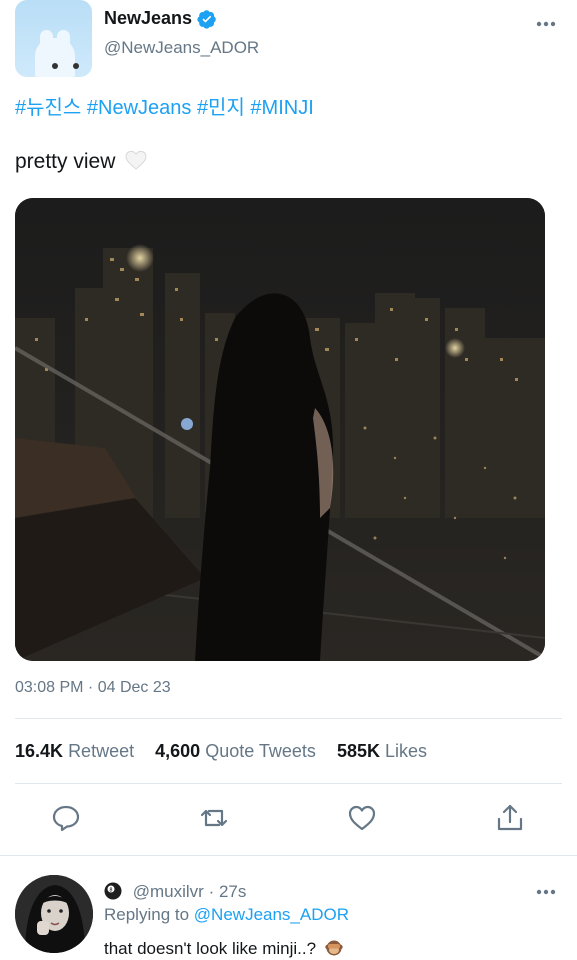 The height and width of the screenshot is (960, 577). What do you see at coordinates (113, 891) in the screenshot?
I see `eight-ball-icon: 8` at bounding box center [113, 891].